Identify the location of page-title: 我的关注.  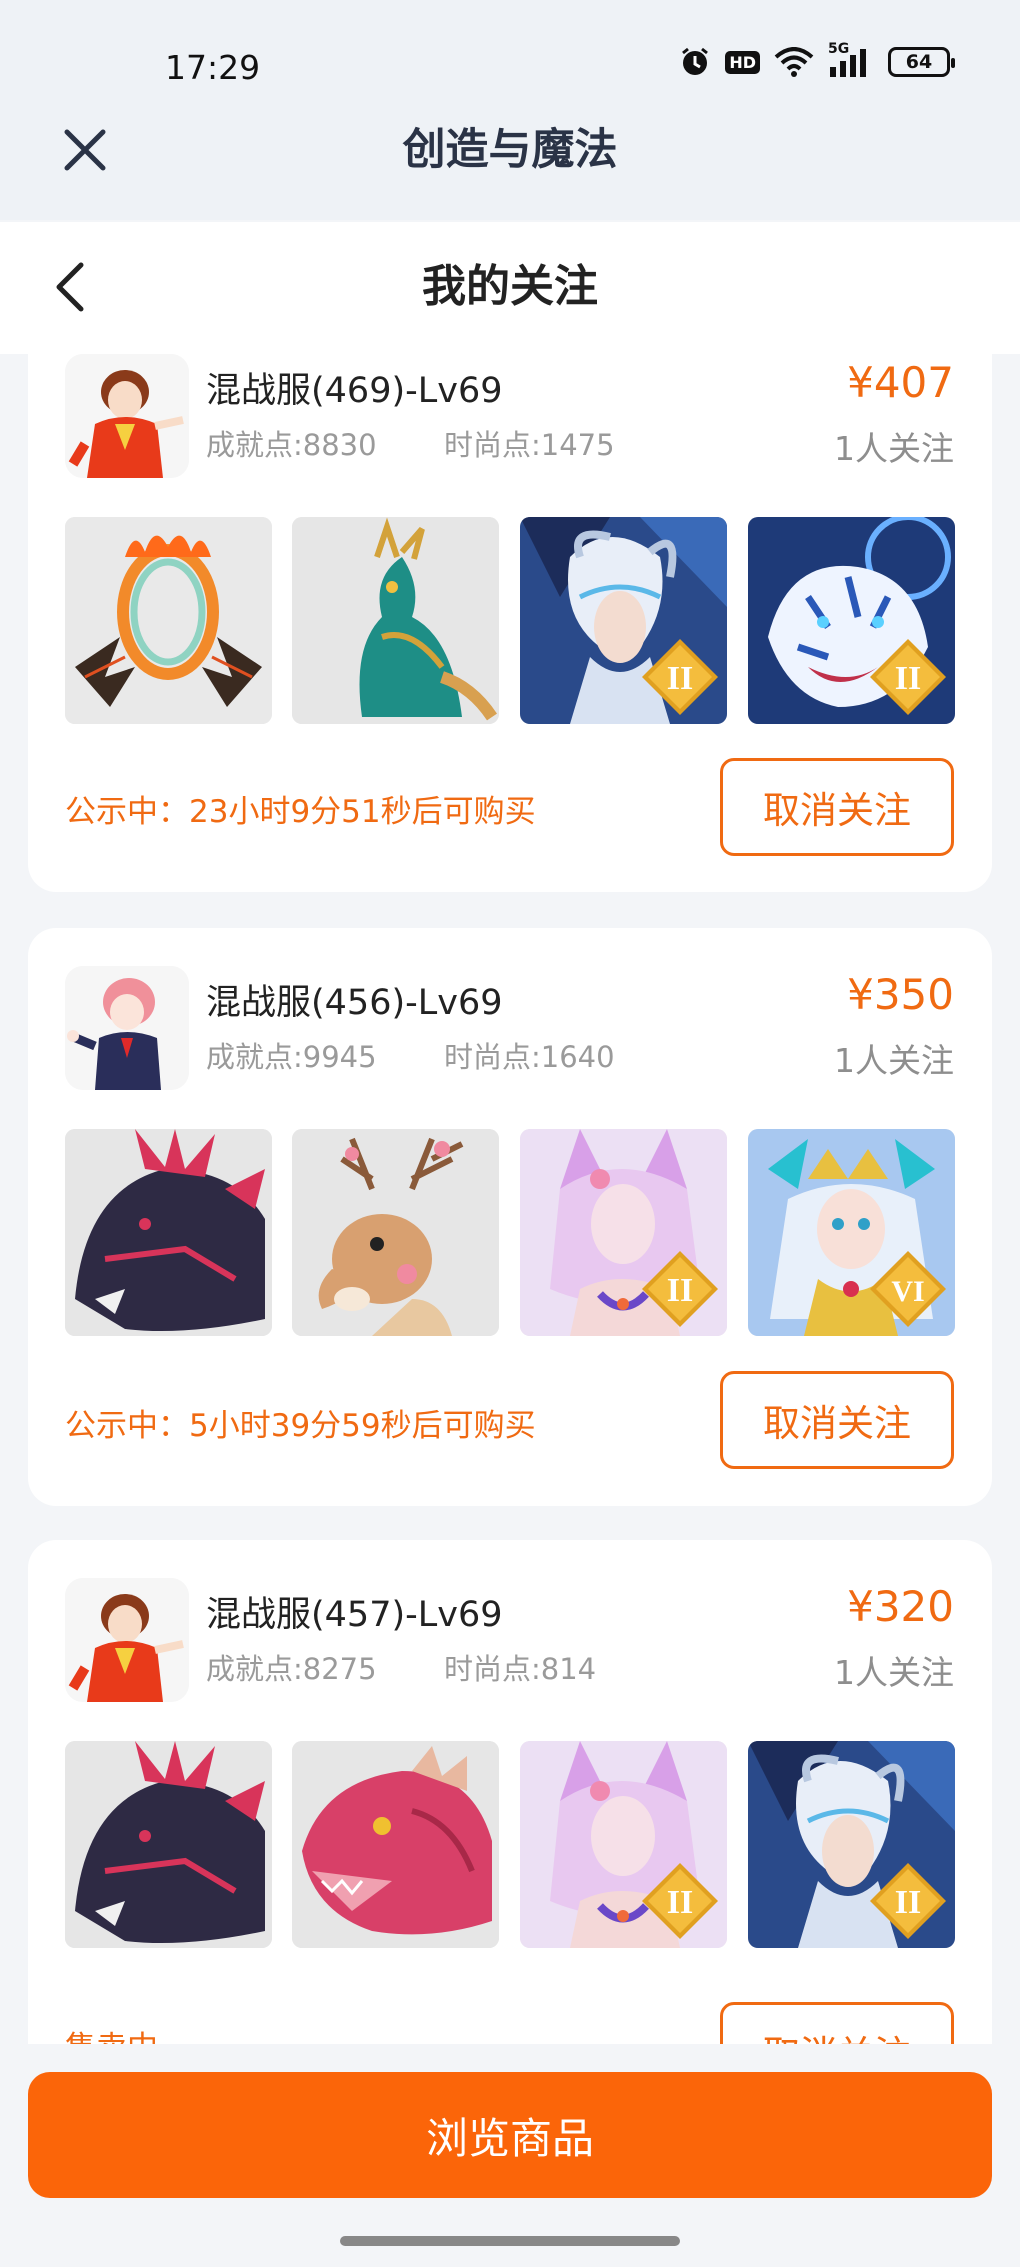
(510, 286).